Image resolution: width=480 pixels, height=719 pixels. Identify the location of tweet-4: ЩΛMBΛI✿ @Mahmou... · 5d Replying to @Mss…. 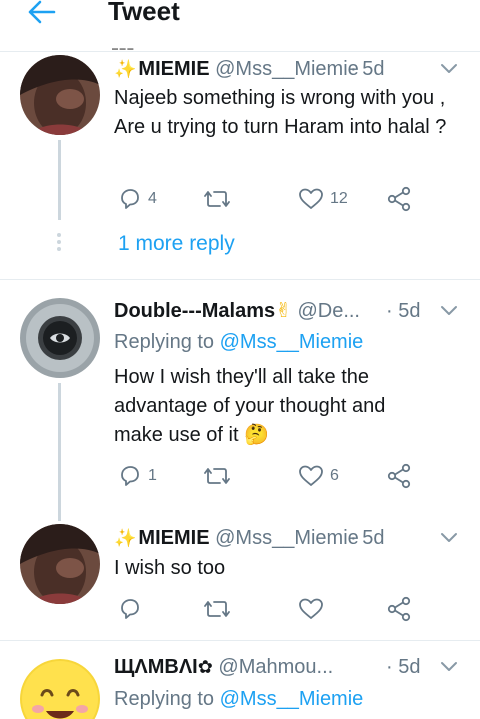
(240, 680).